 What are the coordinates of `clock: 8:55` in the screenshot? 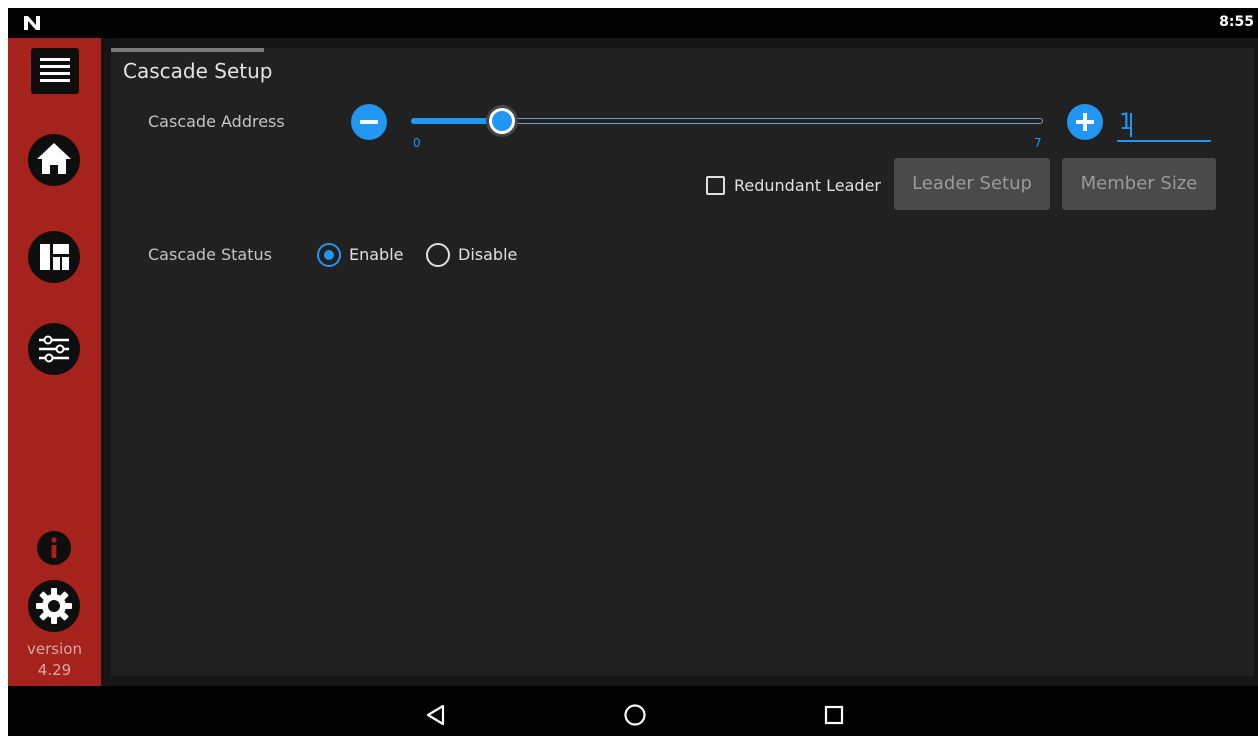 It's located at (1236, 22).